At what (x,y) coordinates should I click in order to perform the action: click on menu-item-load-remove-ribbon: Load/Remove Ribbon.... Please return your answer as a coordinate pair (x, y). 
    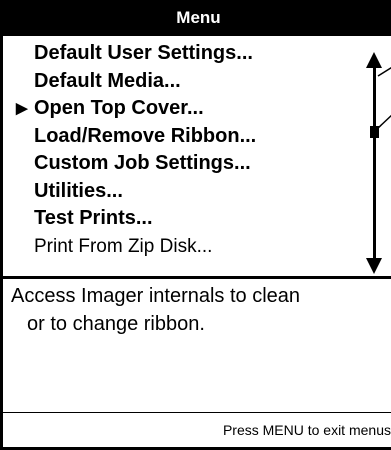
    Looking at the image, I should click on (181, 137).